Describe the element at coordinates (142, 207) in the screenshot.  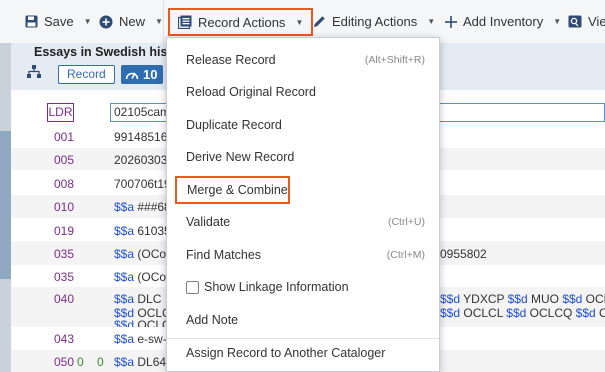
I see `field-content: $$a ###68` at that location.